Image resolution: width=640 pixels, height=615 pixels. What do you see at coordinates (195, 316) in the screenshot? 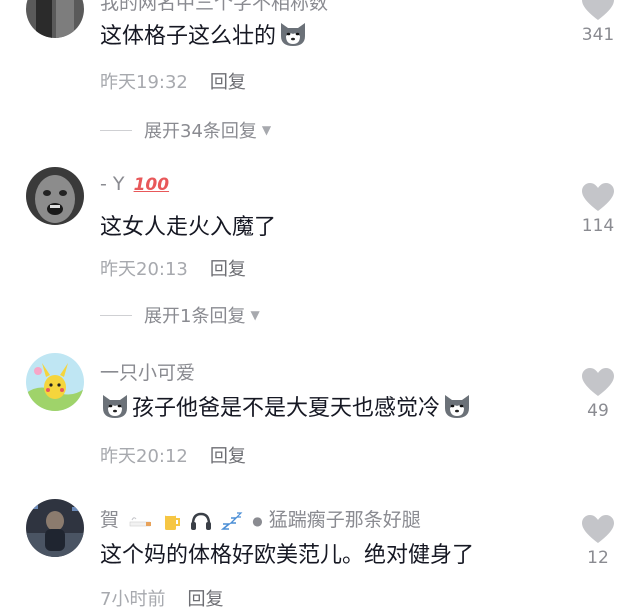
I see `expand-replies-label: 展开1条回复` at bounding box center [195, 316].